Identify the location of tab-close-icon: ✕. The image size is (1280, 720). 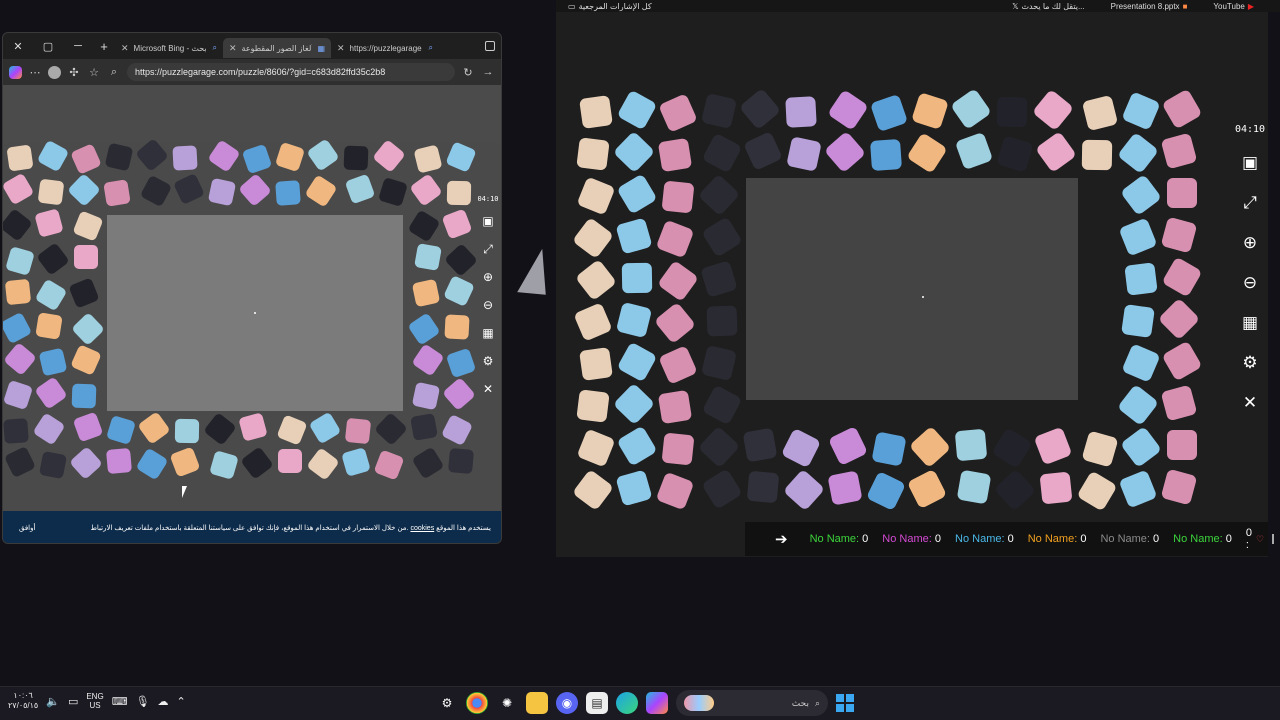
(233, 48).